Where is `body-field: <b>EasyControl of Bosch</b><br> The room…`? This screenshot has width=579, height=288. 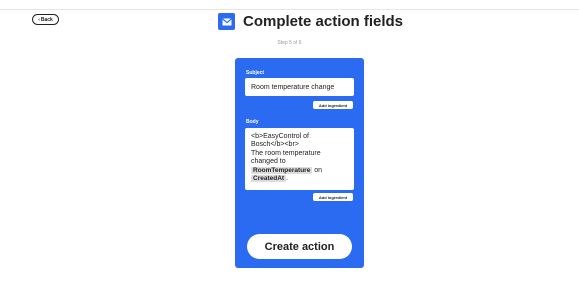 body-field: <b>EasyControl of Bosch</b><br> The room… is located at coordinates (299, 159).